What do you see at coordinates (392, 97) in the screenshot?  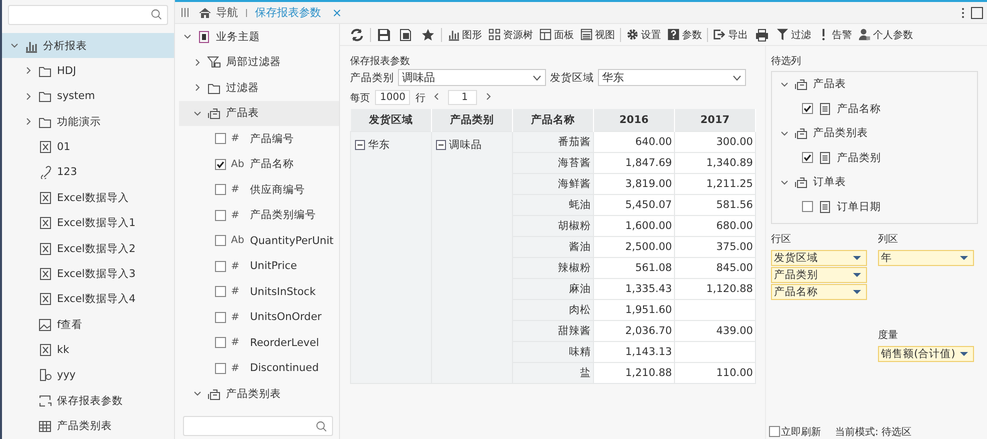 I see `page-size-field: 1000` at bounding box center [392, 97].